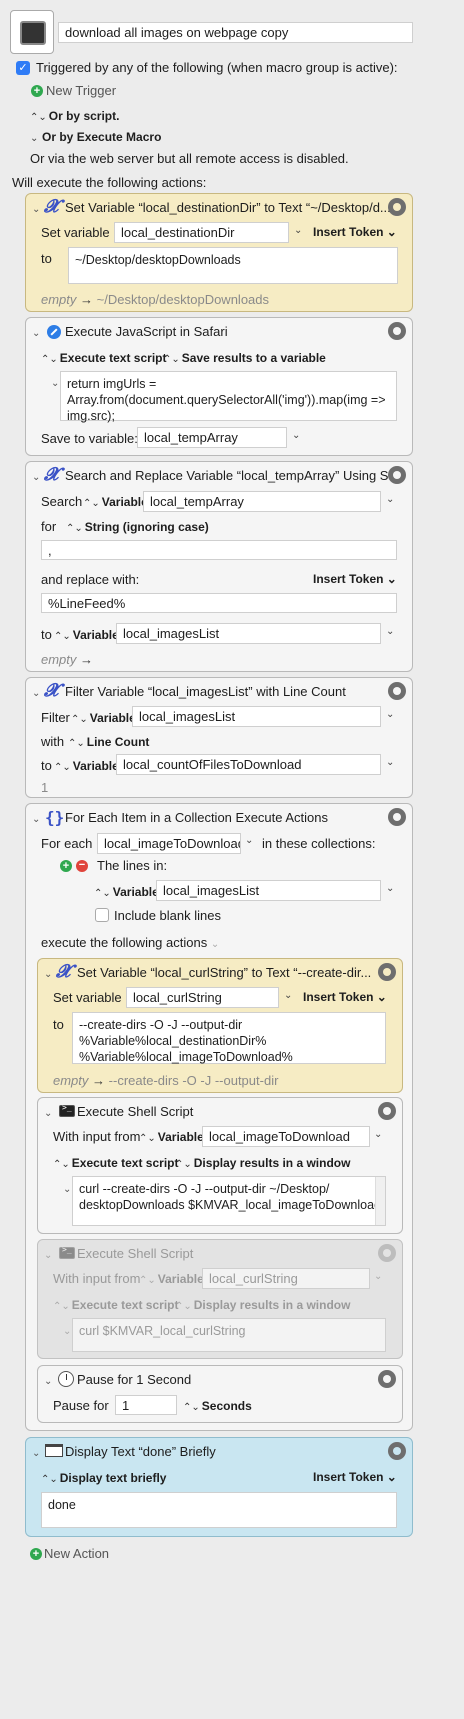  What do you see at coordinates (262, 501) in the screenshot?
I see `search-variable-field: local_tempArray` at bounding box center [262, 501].